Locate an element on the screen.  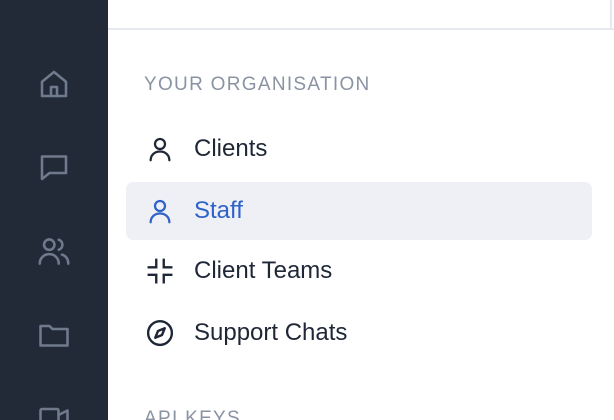
rail-files-button is located at coordinates (54, 335).